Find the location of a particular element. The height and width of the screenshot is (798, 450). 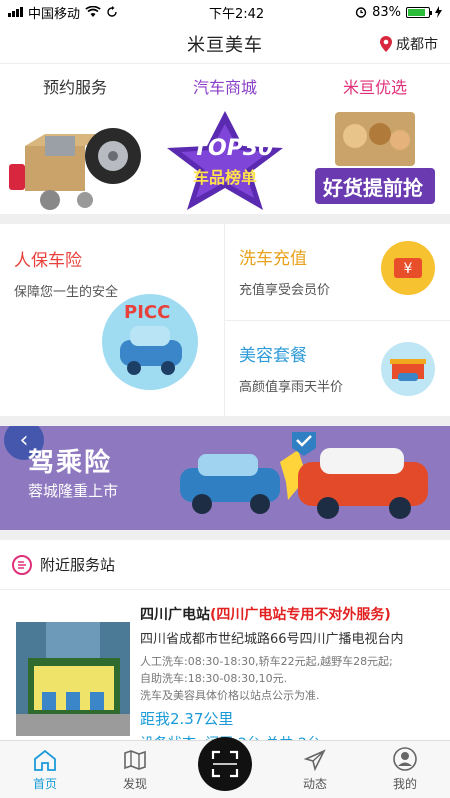

service-booking: 预约服务 is located at coordinates (75, 139).